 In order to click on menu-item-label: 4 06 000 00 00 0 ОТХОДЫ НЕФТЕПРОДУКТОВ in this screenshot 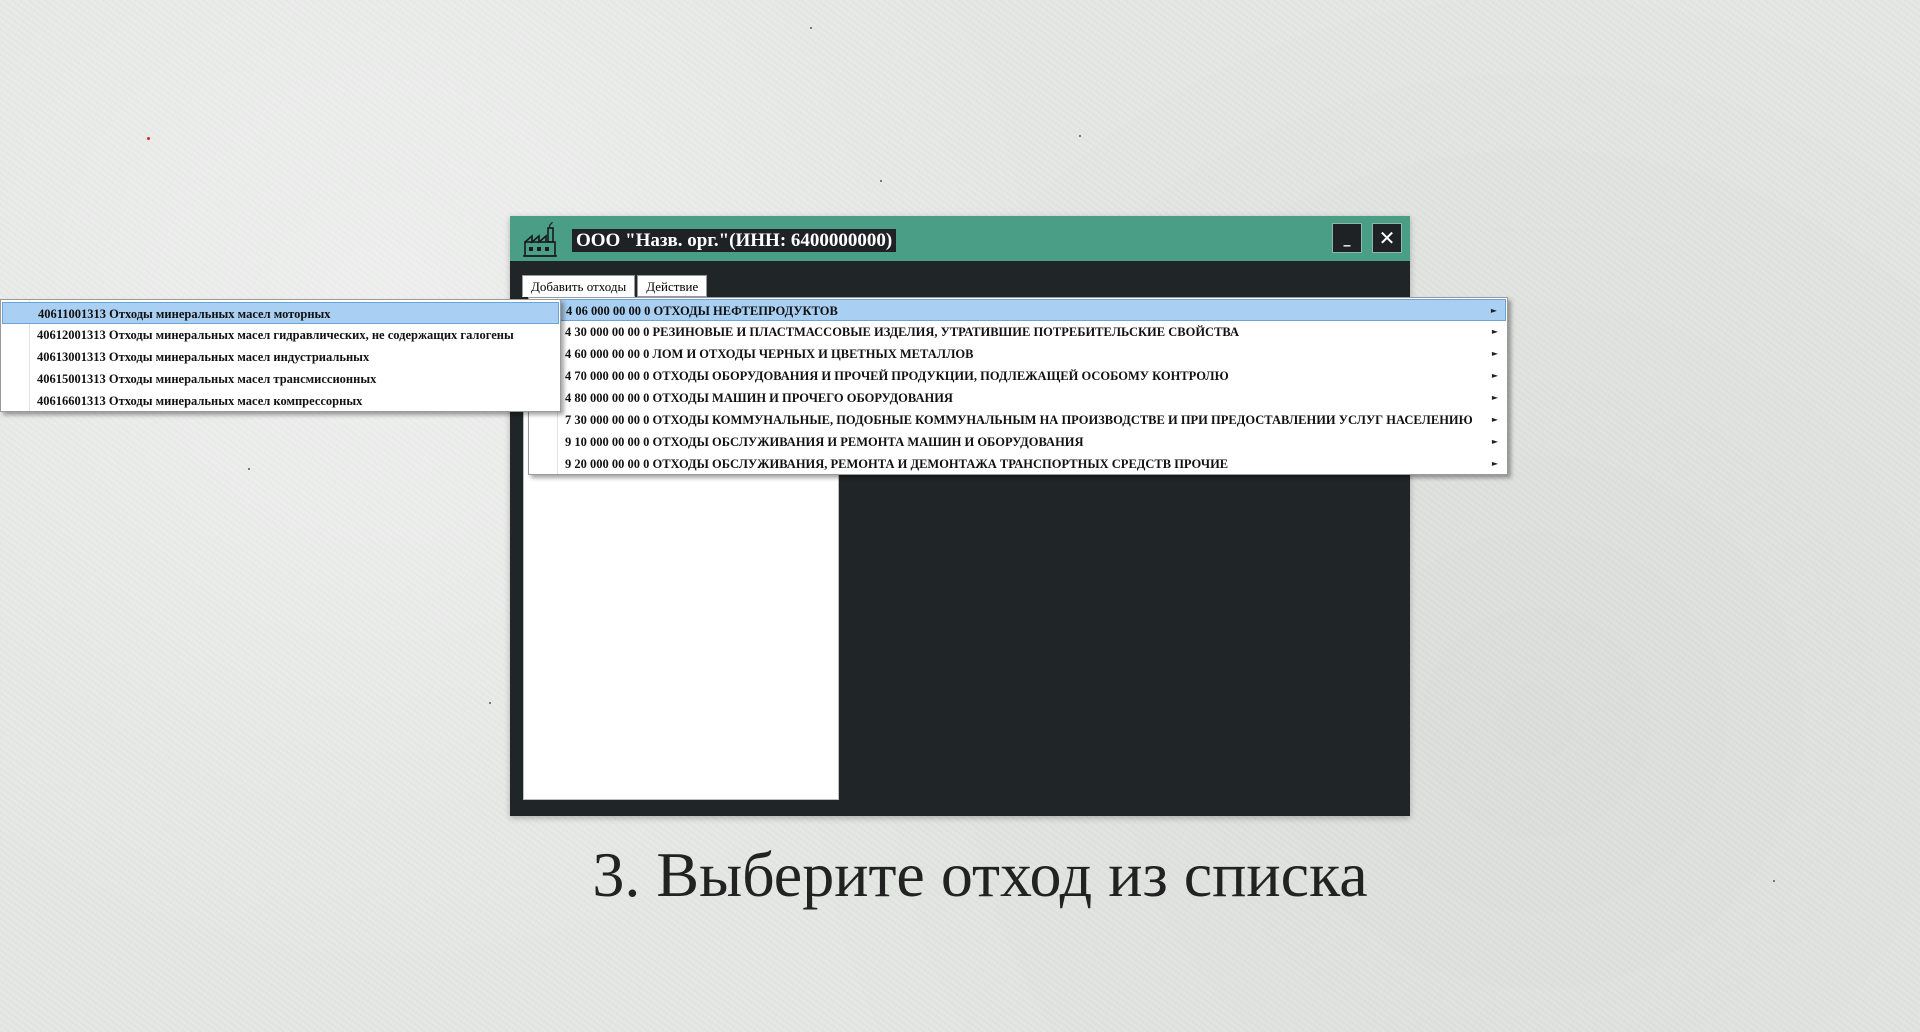, I will do `click(702, 311)`.